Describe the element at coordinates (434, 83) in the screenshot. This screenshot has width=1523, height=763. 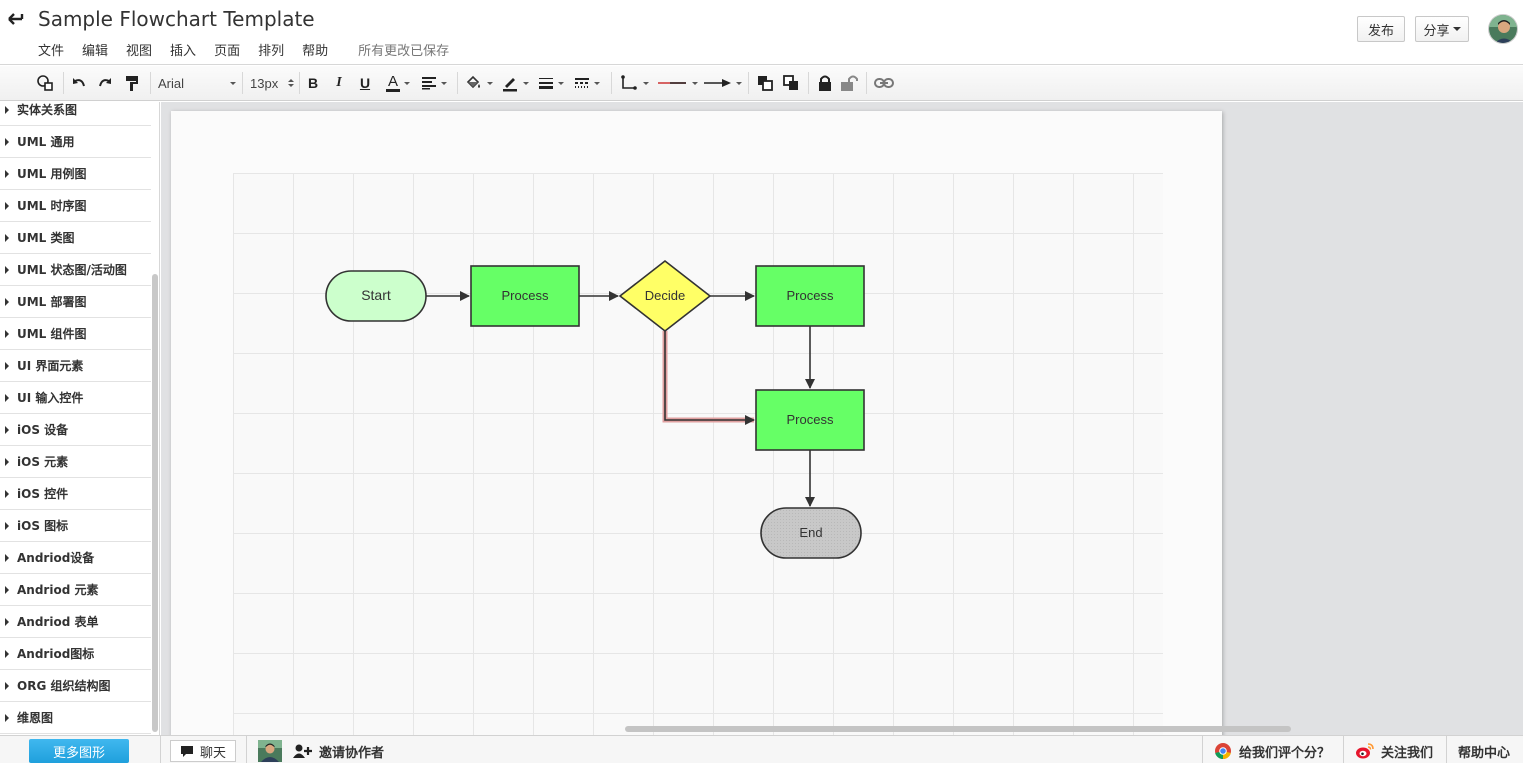
I see `text-align-button` at that location.